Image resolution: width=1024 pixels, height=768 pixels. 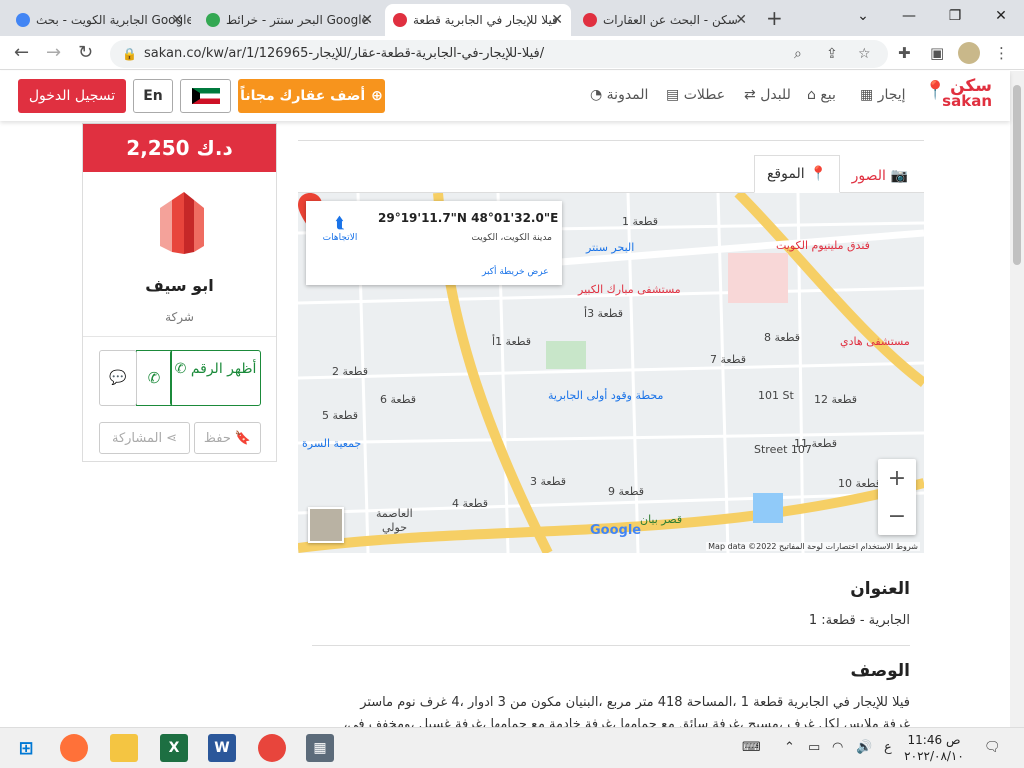 I want to click on clock-time: 11:46 ص, so click(x=934, y=740).